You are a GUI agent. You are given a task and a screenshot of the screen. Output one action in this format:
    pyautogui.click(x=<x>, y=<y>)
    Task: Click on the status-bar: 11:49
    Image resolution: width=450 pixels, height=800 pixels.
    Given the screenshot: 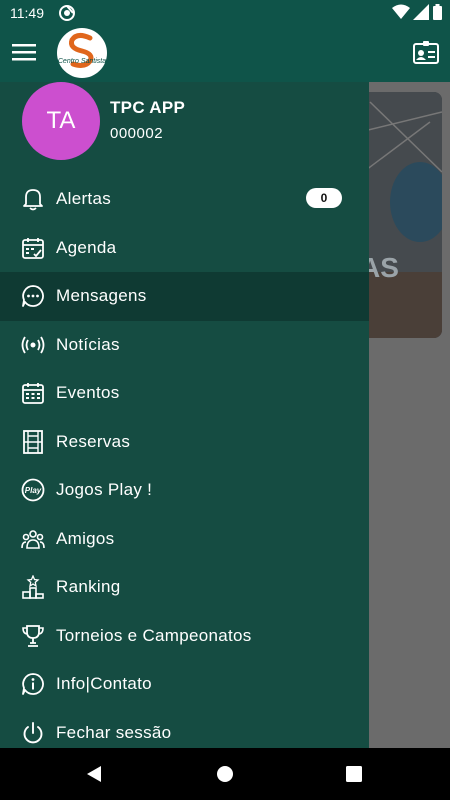 What is the action you would take?
    pyautogui.click(x=225, y=13)
    